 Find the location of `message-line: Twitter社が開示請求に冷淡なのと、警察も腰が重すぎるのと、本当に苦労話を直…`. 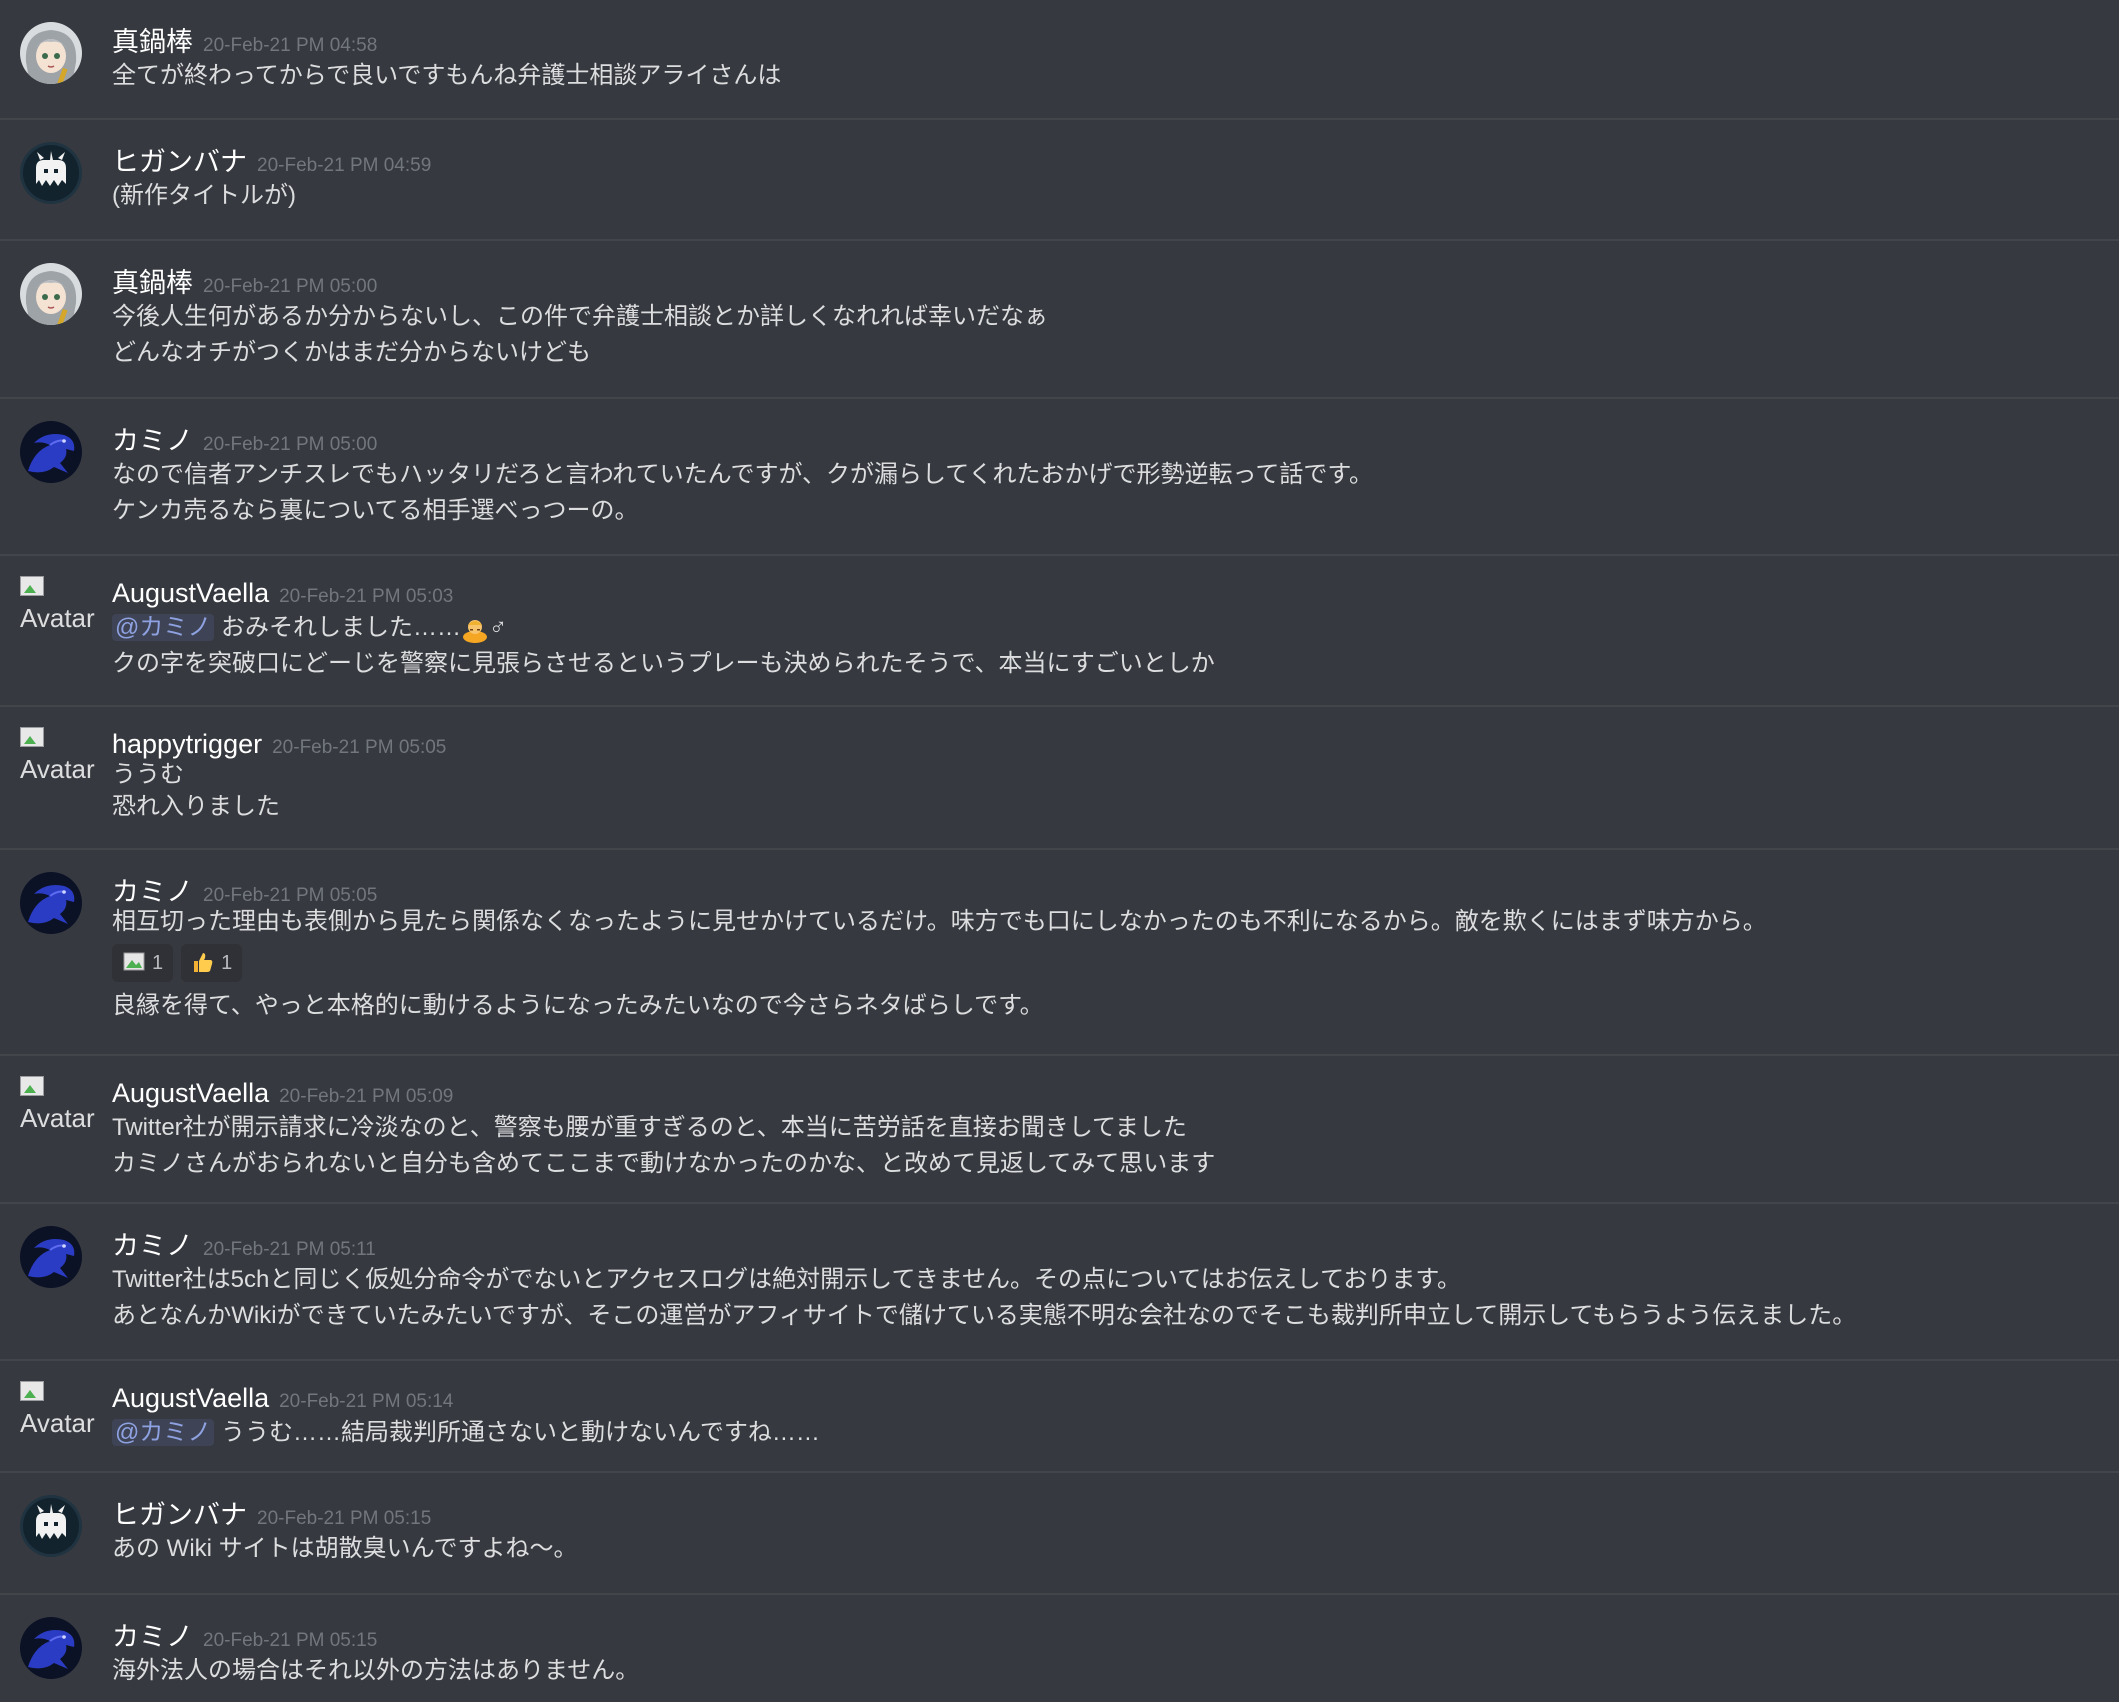

message-line: Twitter社が開示請求に冷淡なのと、警察も腰が重すぎるのと、本当に苦労話を直… is located at coordinates (649, 1127).